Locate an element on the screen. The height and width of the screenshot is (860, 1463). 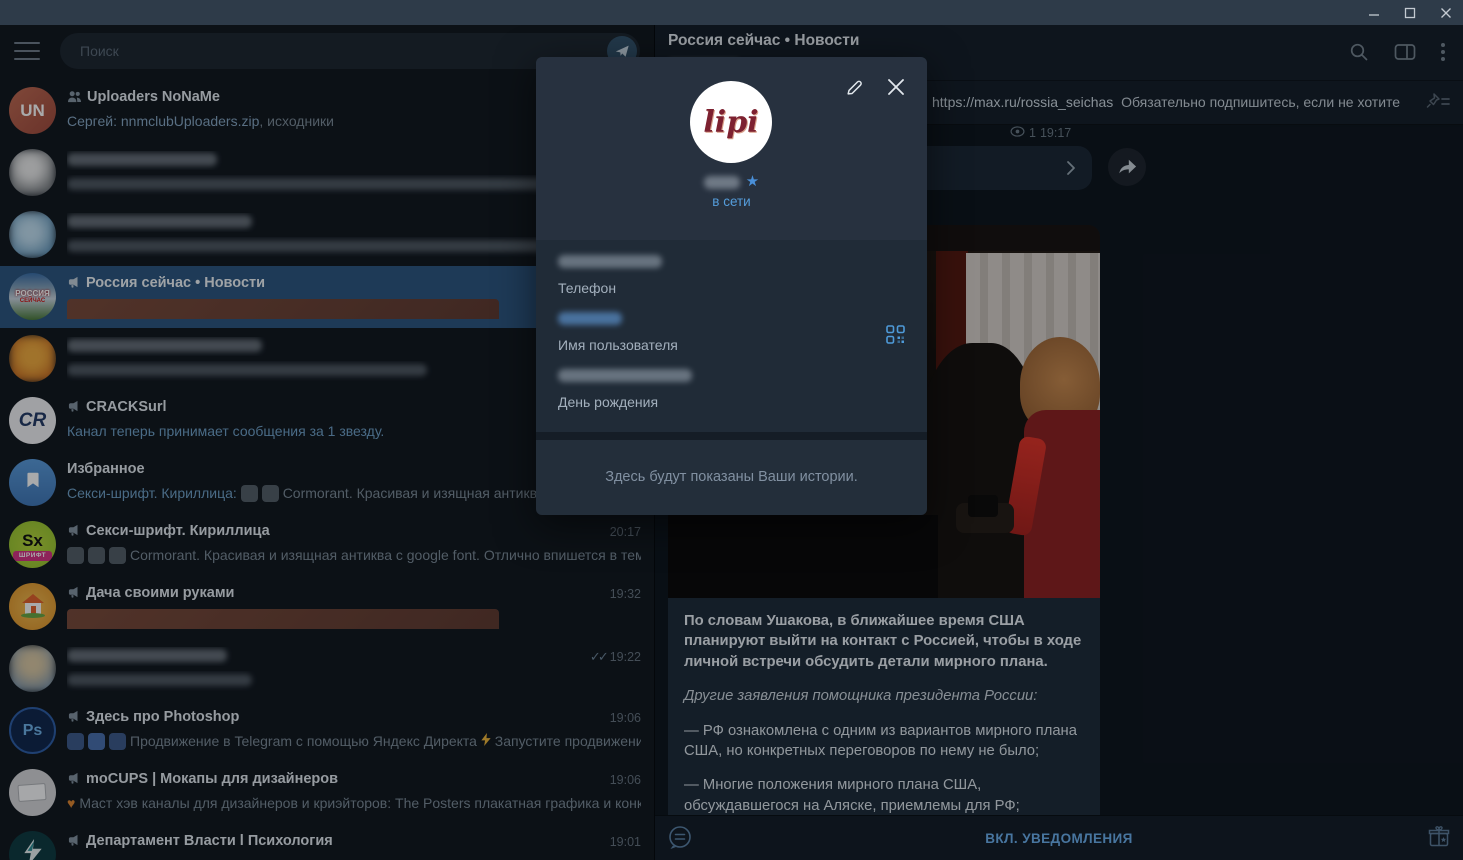
kebab-menu-icon is located at coordinates (1443, 52).